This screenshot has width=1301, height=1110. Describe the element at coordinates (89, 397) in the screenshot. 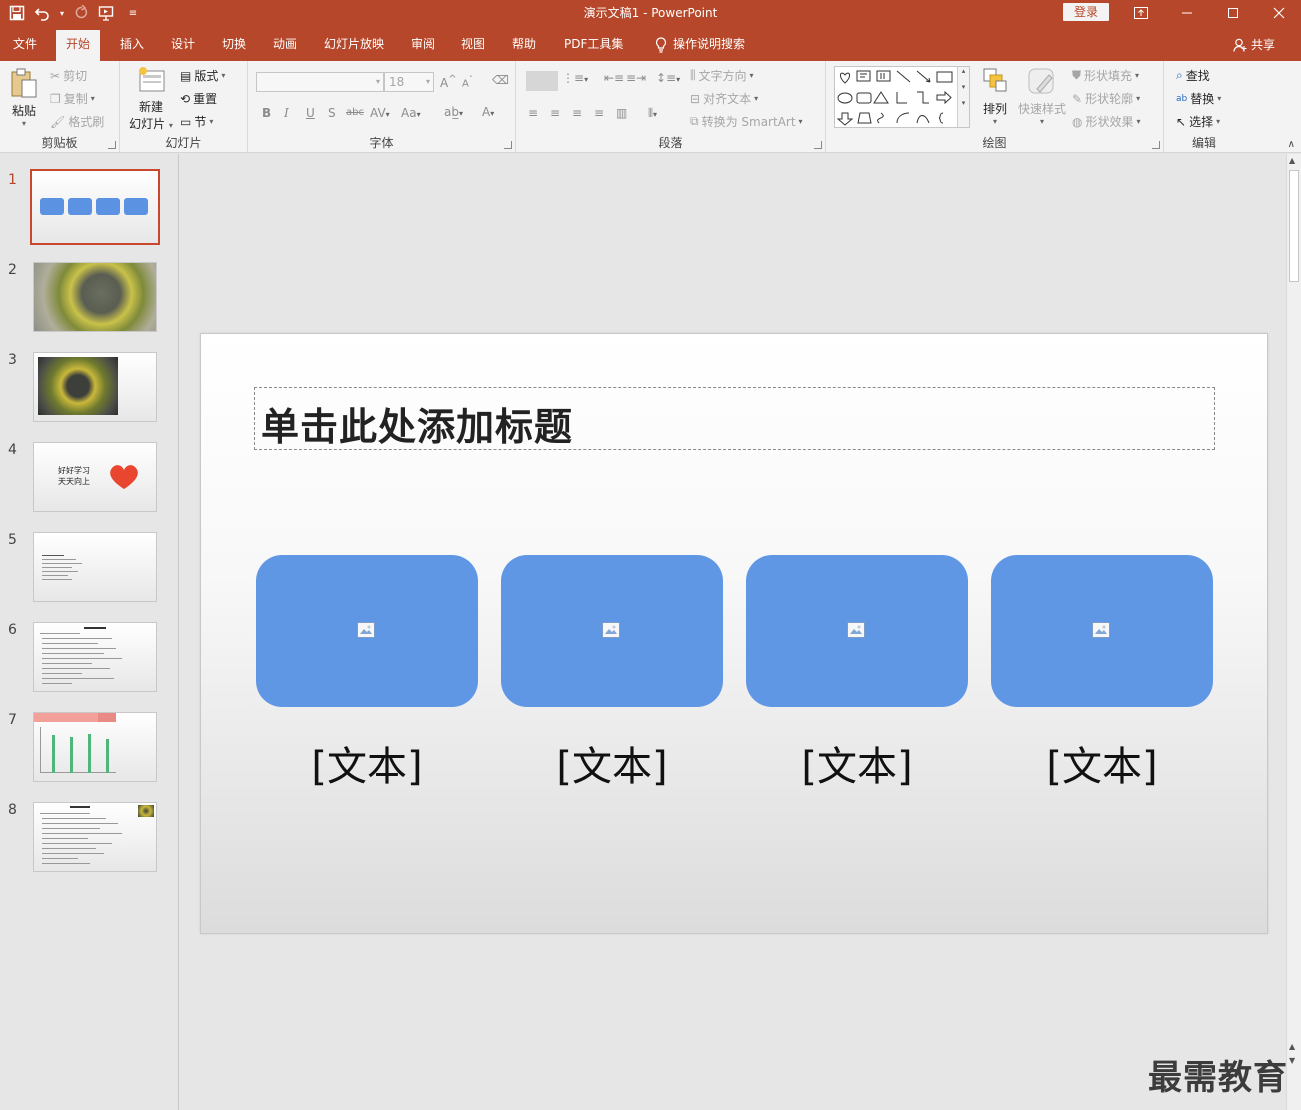

I see `slide-thumbnail-3: 3` at that location.